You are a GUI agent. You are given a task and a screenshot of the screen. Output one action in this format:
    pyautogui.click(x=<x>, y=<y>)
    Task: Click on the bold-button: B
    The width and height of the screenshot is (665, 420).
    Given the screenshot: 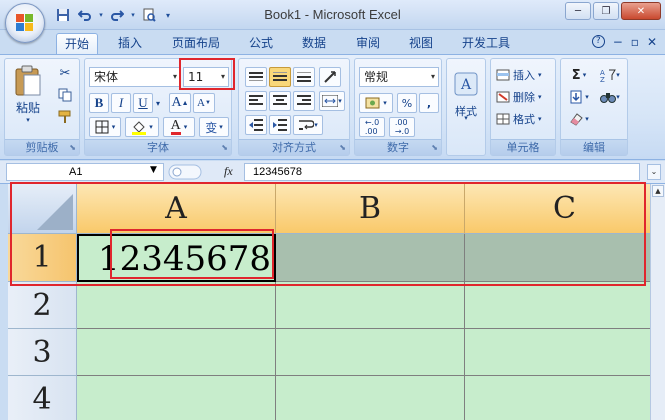 What is the action you would take?
    pyautogui.click(x=99, y=103)
    